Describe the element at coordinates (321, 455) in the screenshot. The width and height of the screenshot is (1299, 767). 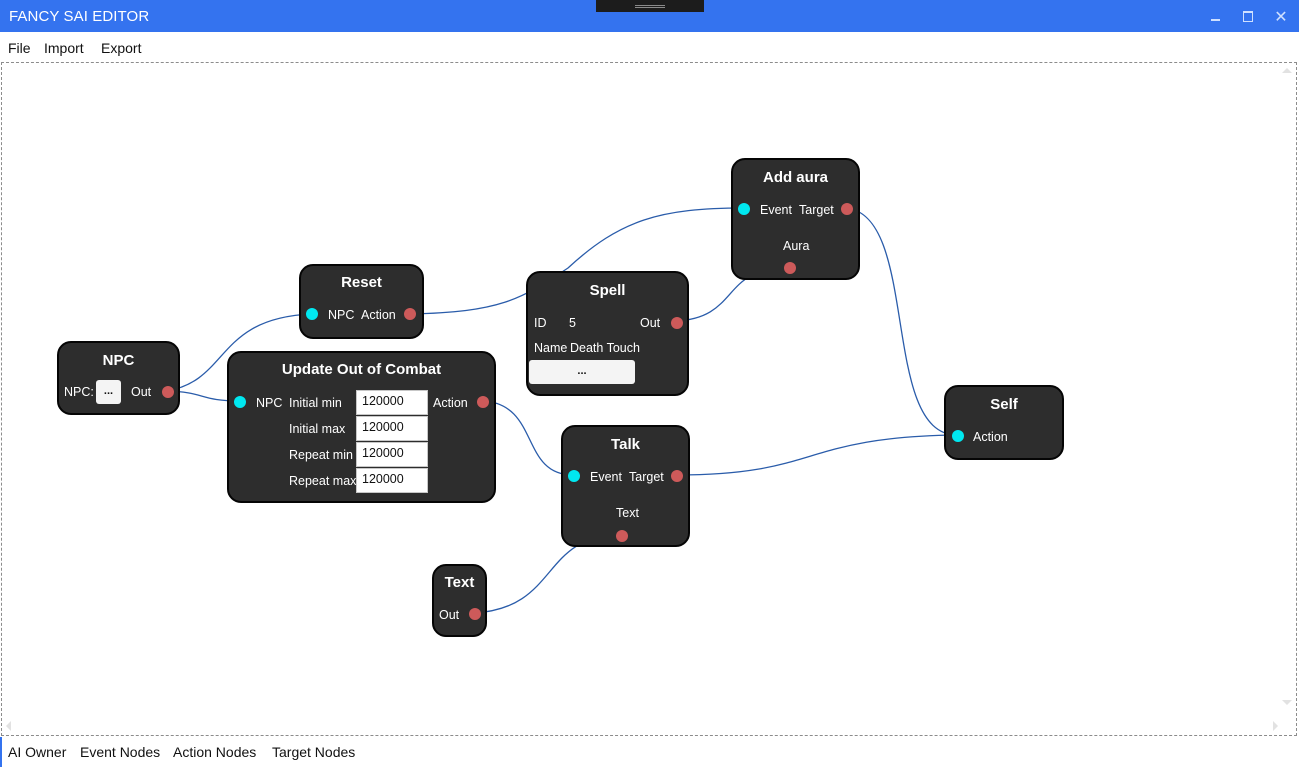
I see `field-label-repeat-min: Repeat min` at that location.